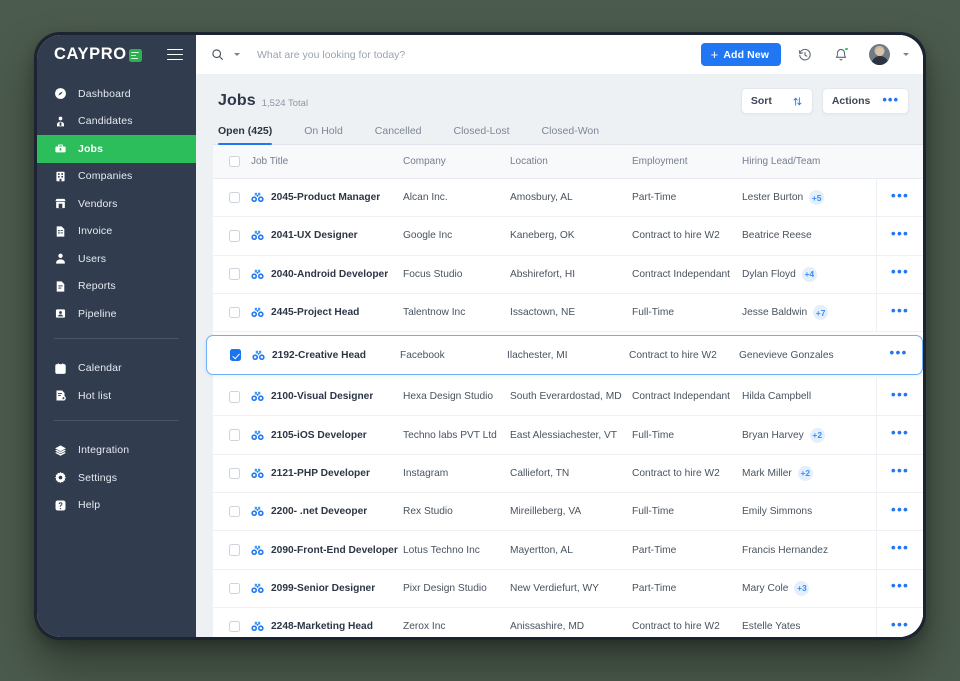 The height and width of the screenshot is (681, 960). I want to click on tab-closed-lost: Closed-Lost, so click(482, 134).